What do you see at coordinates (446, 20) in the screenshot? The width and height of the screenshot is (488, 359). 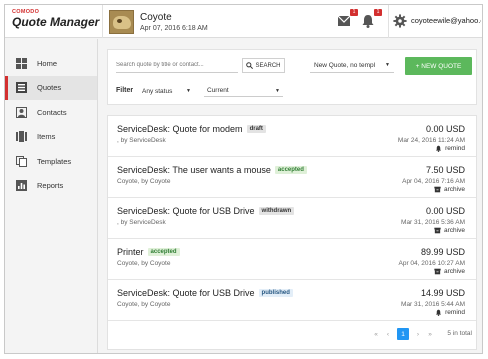 I see `user-email: coyoteewile@yahoo.con` at bounding box center [446, 20].